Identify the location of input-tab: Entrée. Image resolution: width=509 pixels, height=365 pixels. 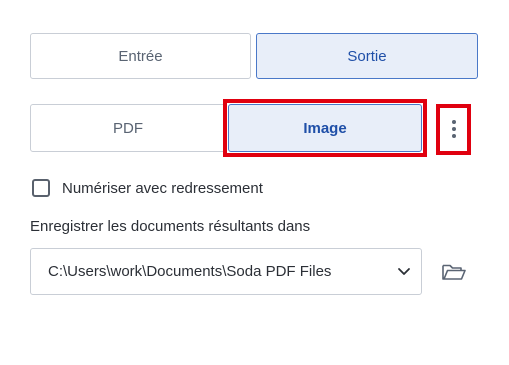
(140, 56).